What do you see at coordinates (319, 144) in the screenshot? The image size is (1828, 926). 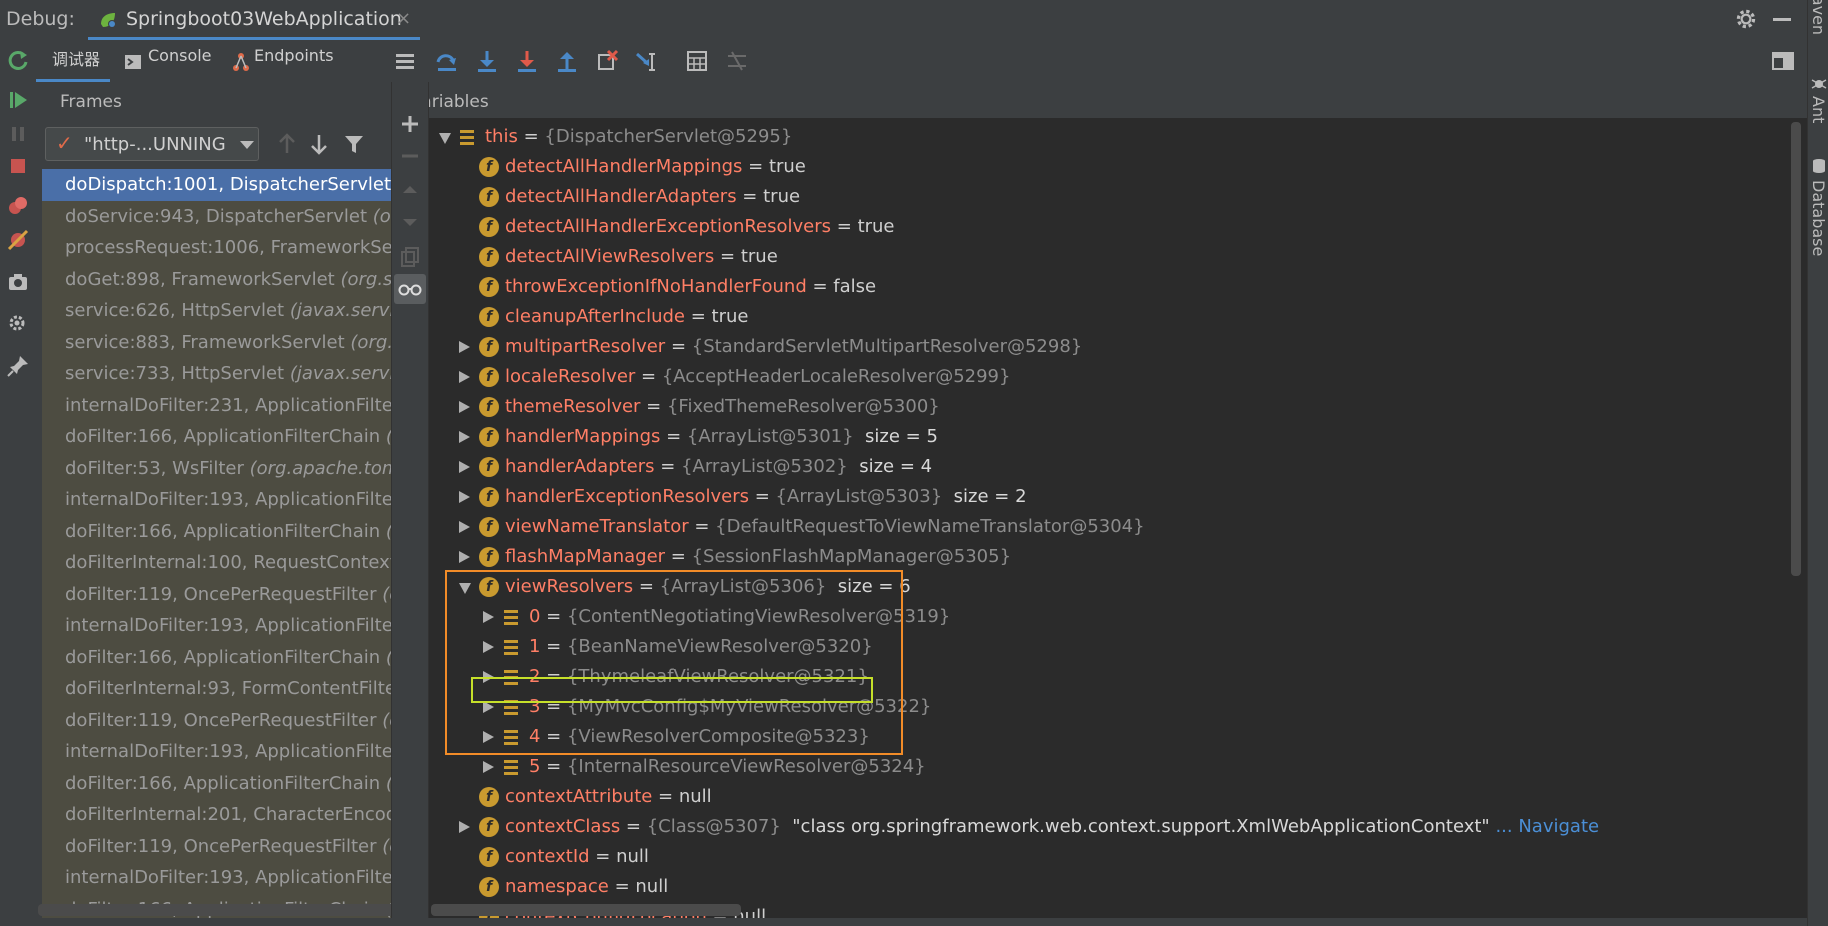 I see `arrow-down-icon` at bounding box center [319, 144].